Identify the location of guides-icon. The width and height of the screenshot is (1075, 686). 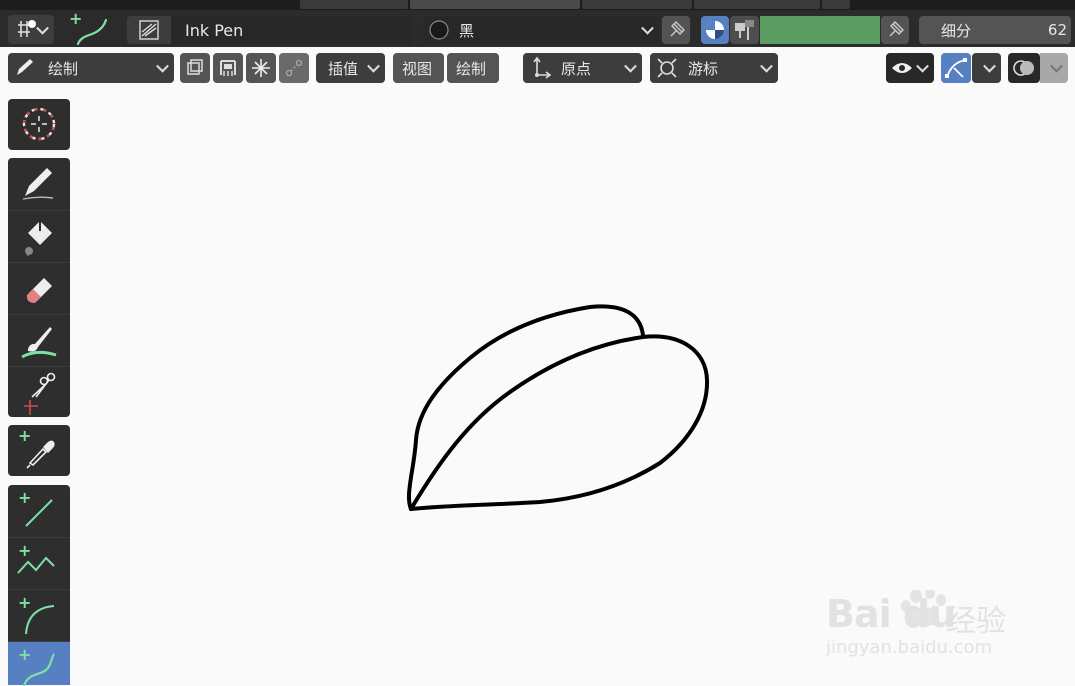
(294, 68).